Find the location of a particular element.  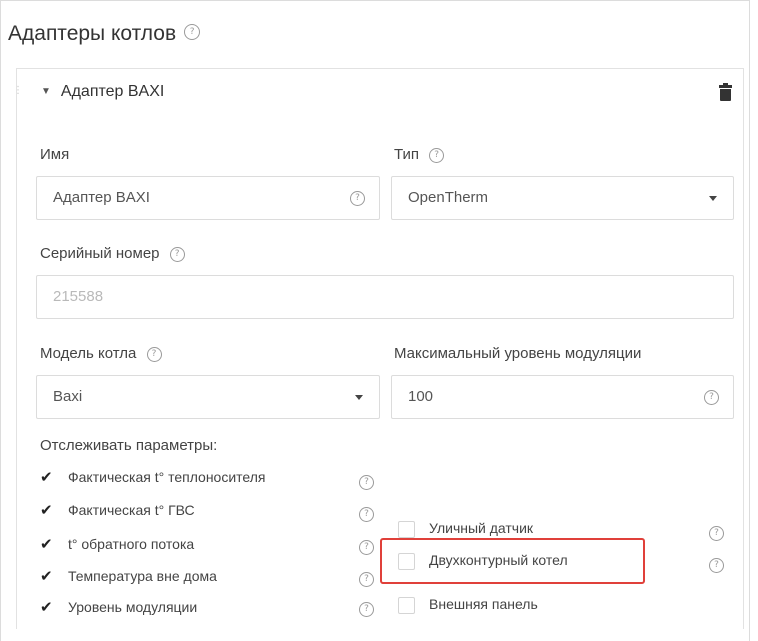

tracked-item: ✔ t° обратного потока is located at coordinates (117, 544).